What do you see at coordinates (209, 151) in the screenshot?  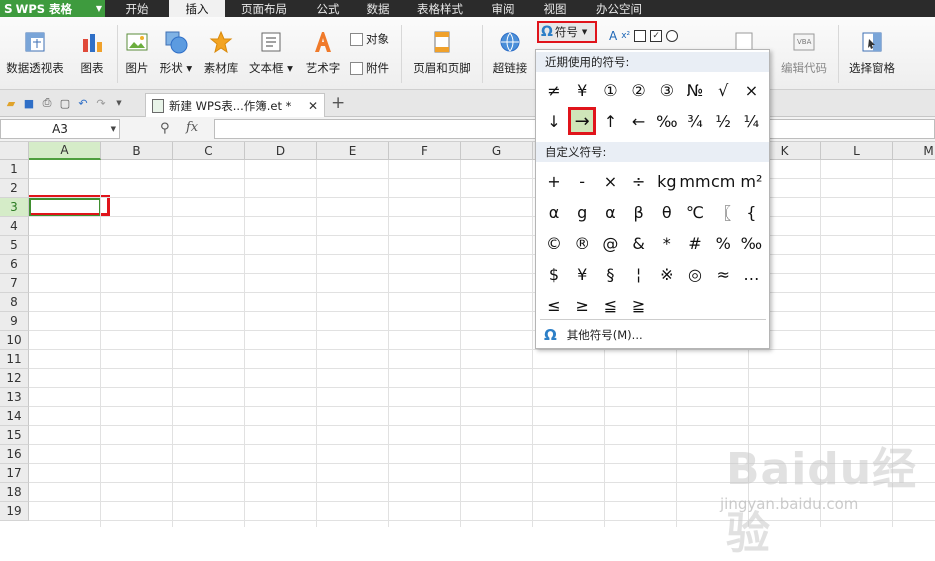 I see `column-header-C: C` at bounding box center [209, 151].